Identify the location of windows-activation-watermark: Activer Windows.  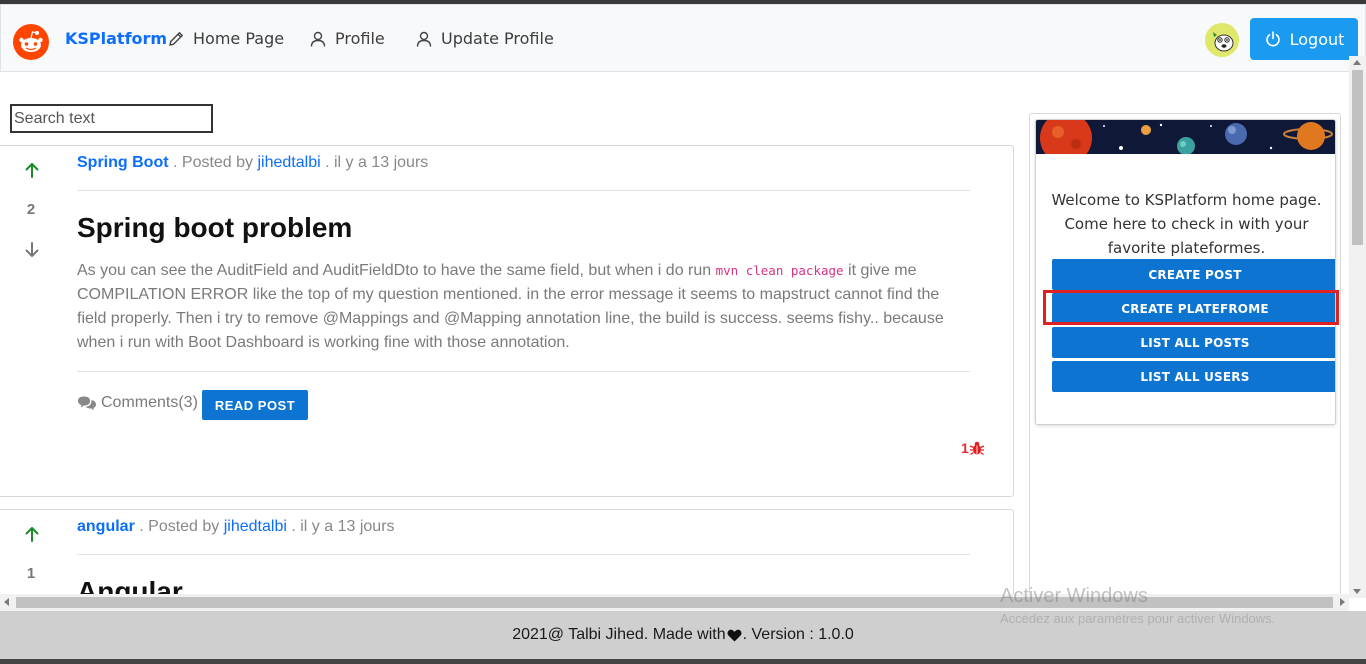
(1074, 596).